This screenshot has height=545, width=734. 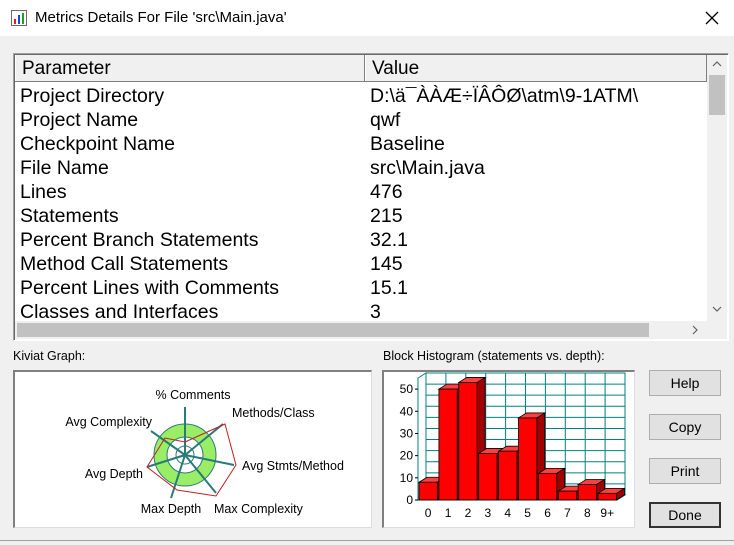 What do you see at coordinates (407, 478) in the screenshot?
I see `y-tick-label: 10` at bounding box center [407, 478].